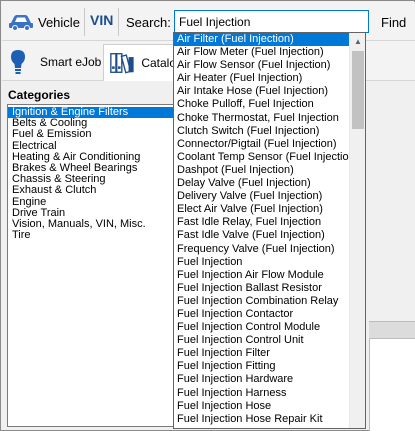 The height and width of the screenshot is (431, 415). What do you see at coordinates (271, 21) in the screenshot?
I see `search-input` at bounding box center [271, 21].